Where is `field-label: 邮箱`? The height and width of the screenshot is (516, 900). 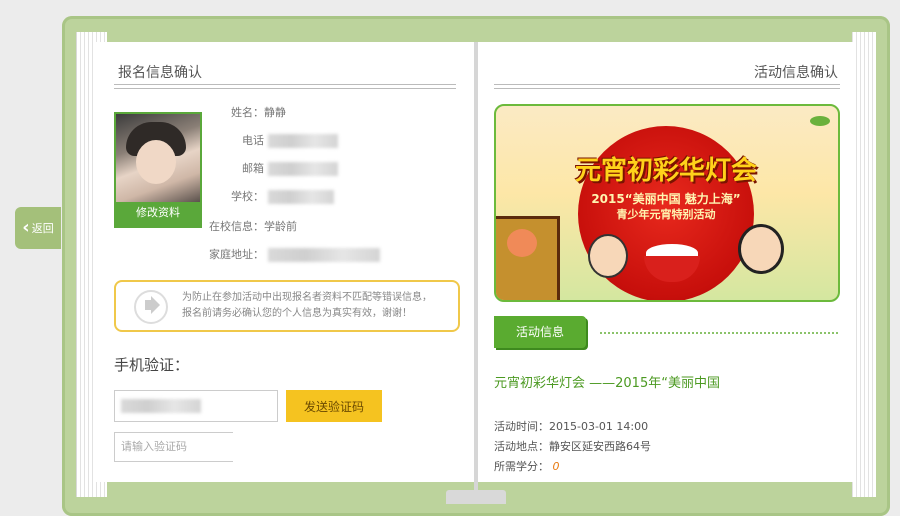
field-label: 邮箱 is located at coordinates (253, 168).